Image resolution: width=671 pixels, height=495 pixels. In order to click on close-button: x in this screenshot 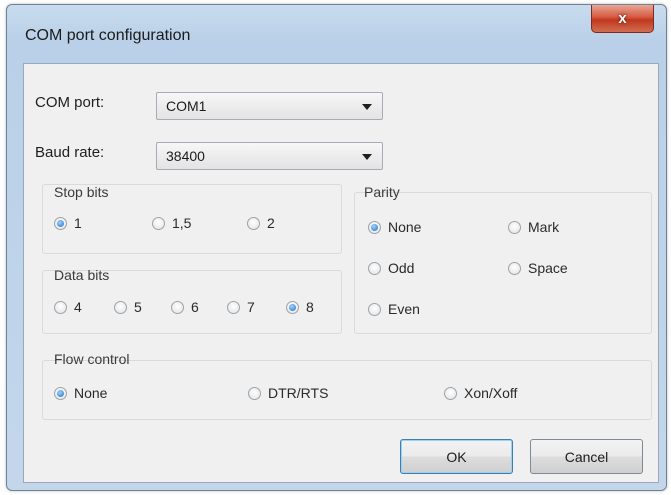, I will do `click(622, 19)`.